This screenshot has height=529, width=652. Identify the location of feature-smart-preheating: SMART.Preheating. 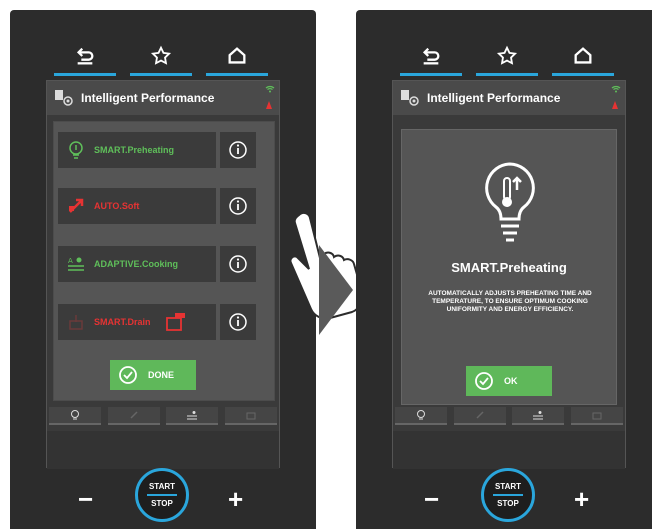
(137, 150).